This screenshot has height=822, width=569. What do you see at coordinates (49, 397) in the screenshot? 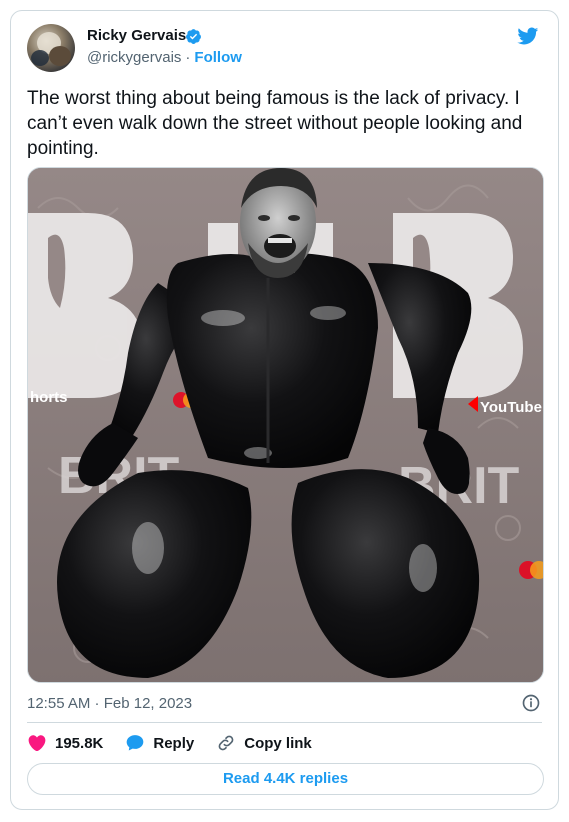
I see `shorts-text: horts` at bounding box center [49, 397].